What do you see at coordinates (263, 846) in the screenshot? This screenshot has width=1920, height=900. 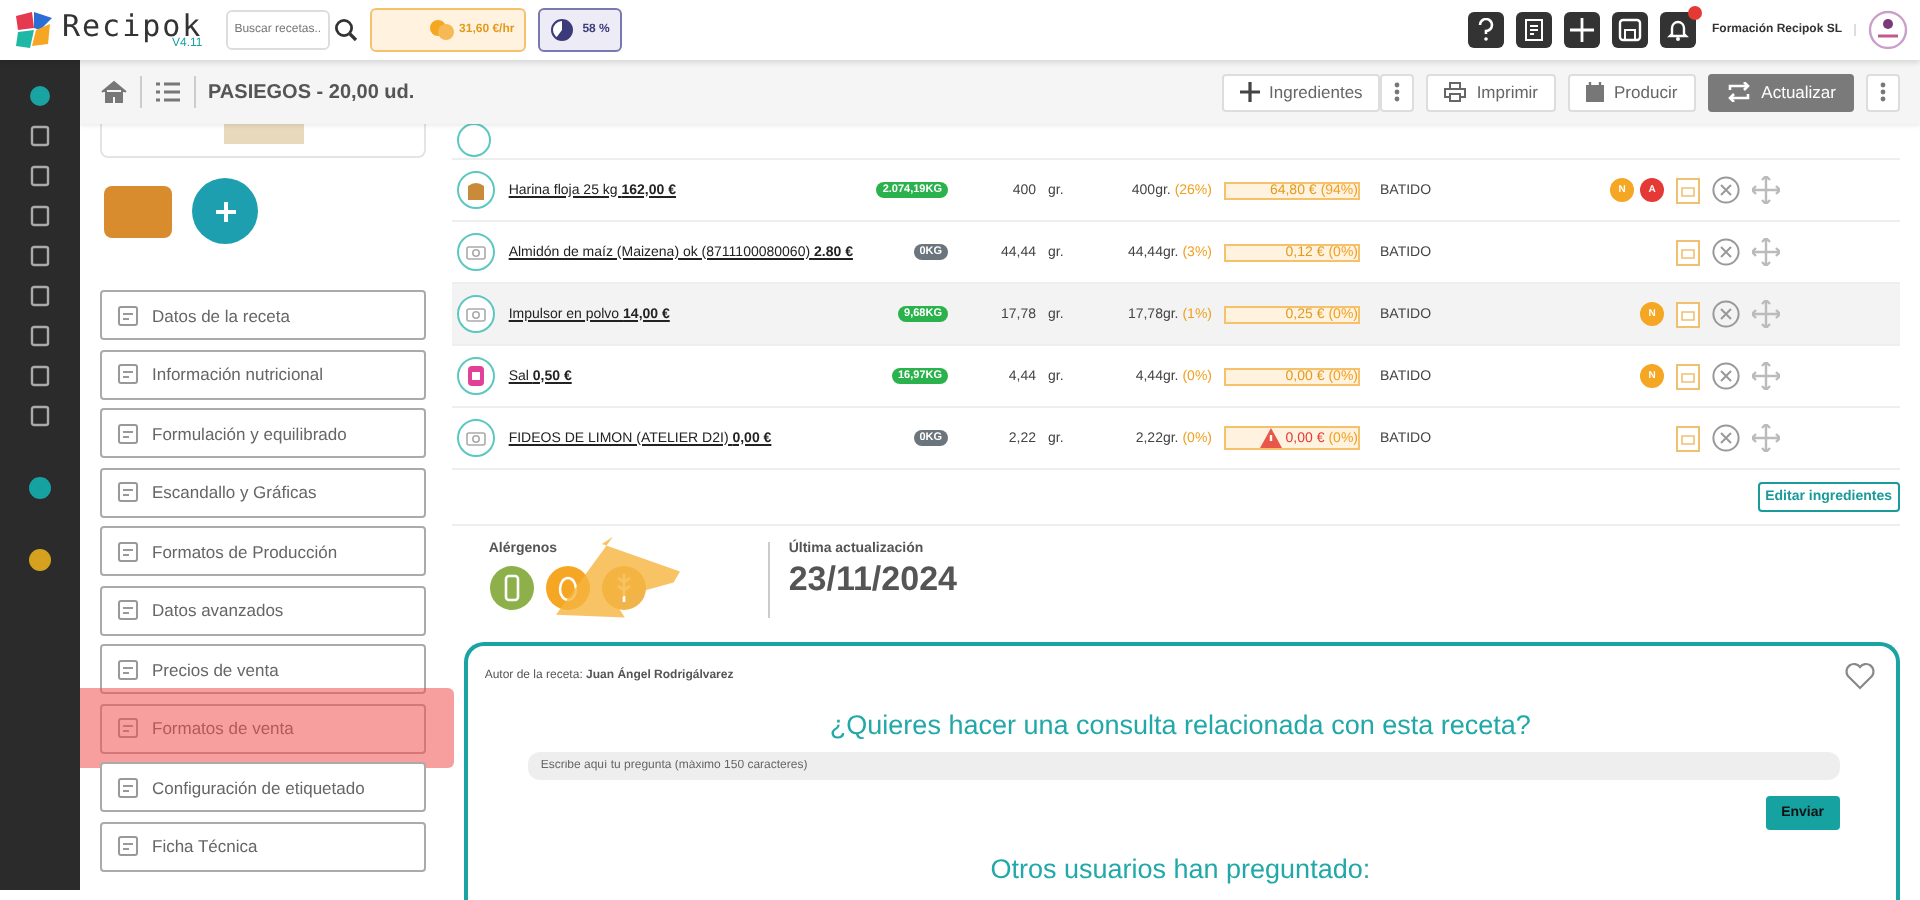 I see `recipe-section-button: Ficha Técnica` at bounding box center [263, 846].